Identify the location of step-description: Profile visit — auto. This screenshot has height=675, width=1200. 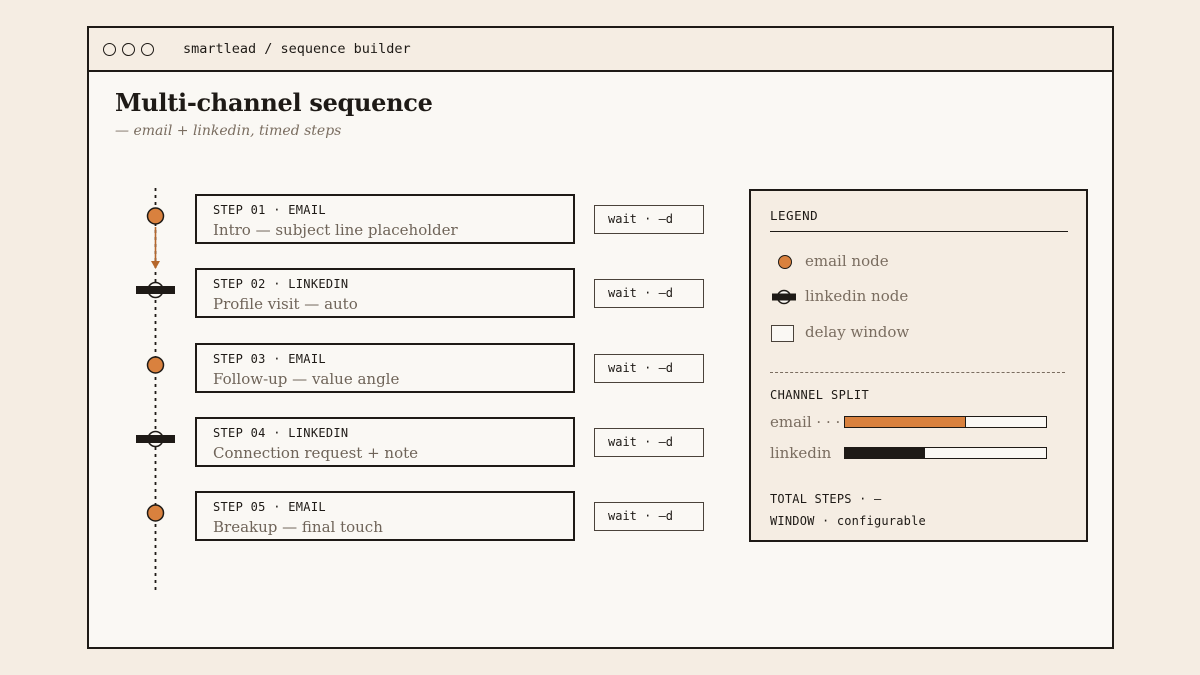
(285, 304).